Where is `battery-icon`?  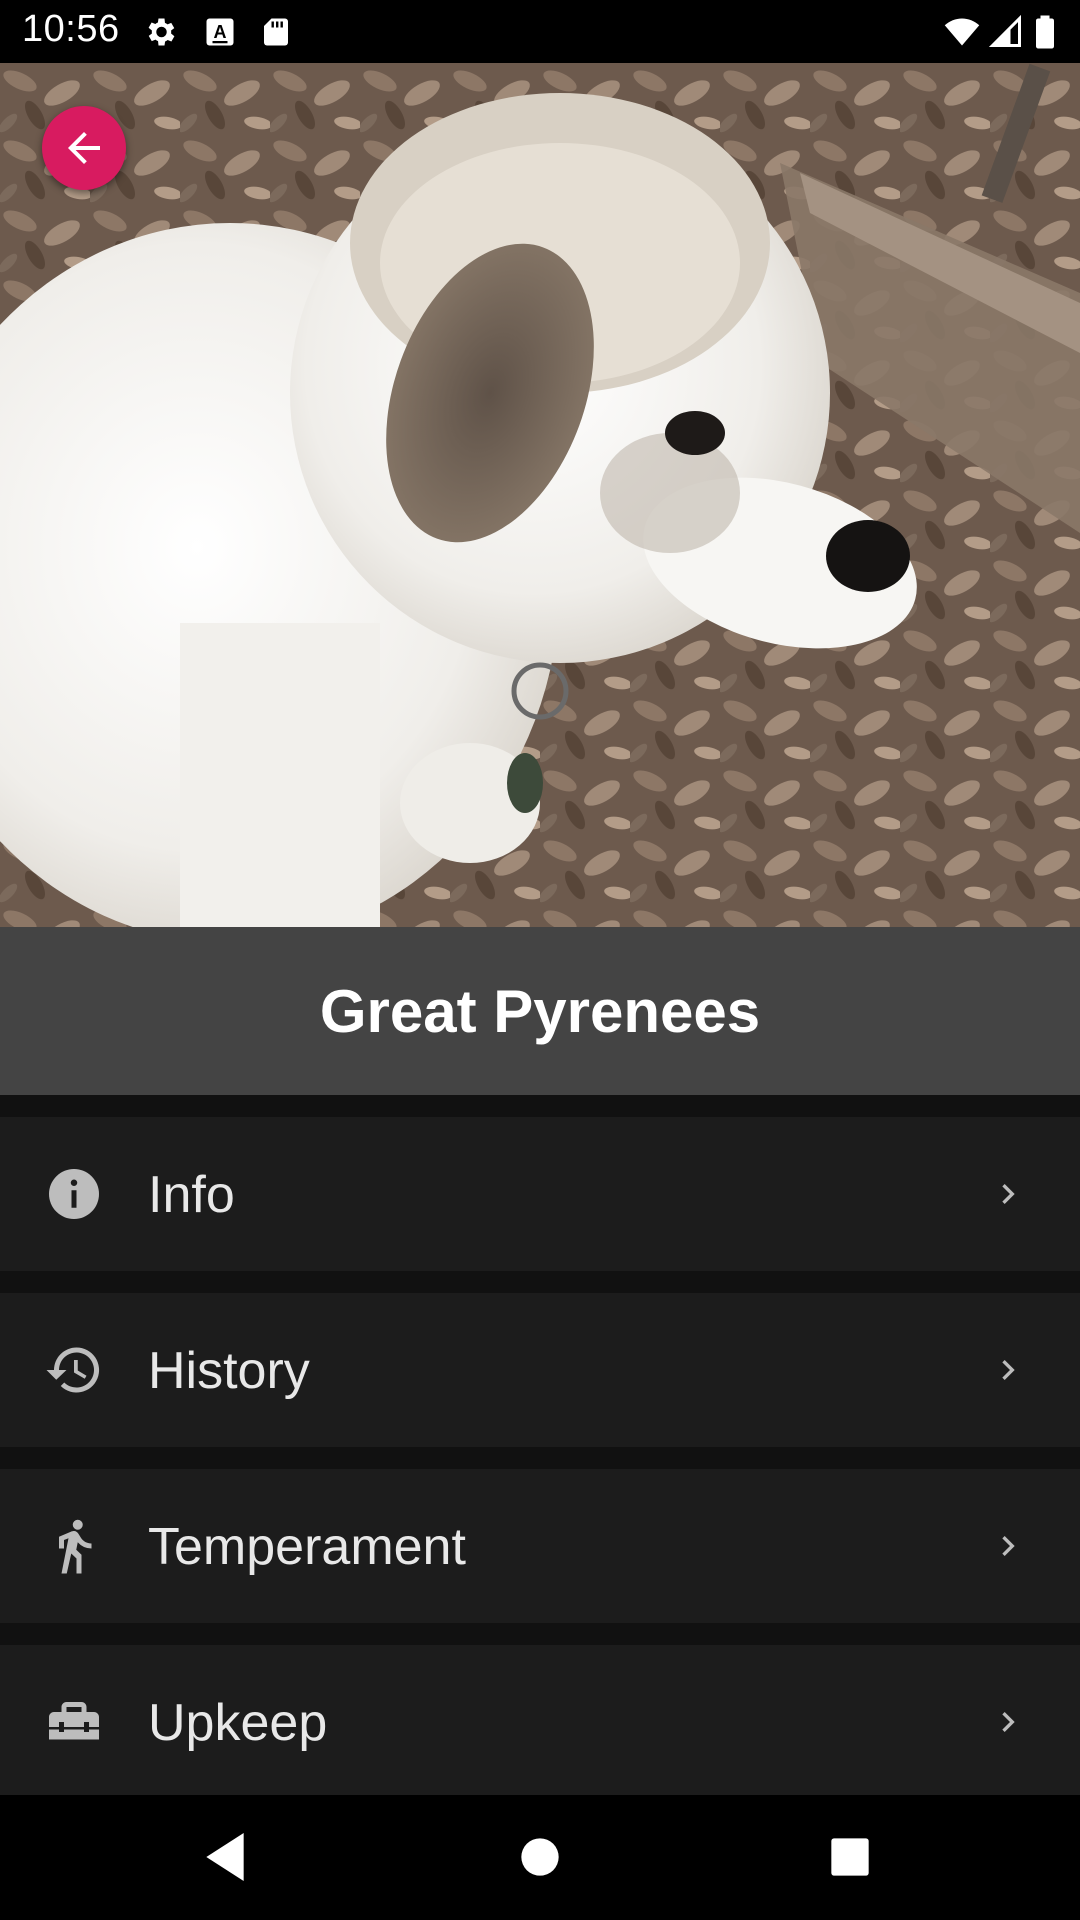
battery-icon is located at coordinates (1045, 32).